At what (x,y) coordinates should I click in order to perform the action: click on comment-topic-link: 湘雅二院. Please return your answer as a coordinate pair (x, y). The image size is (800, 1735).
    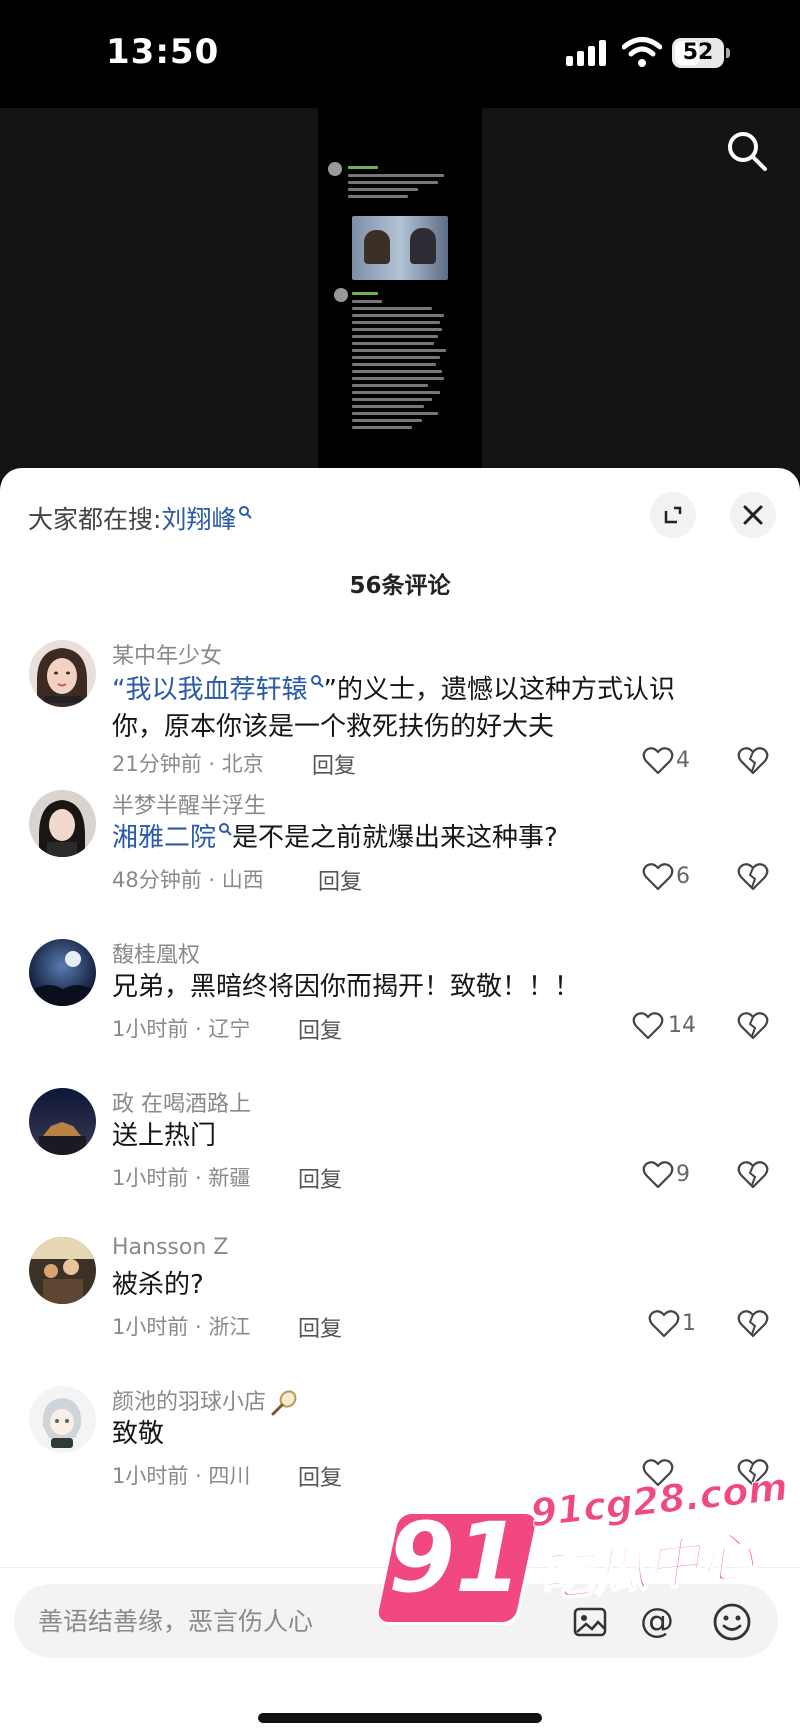
    Looking at the image, I should click on (164, 838).